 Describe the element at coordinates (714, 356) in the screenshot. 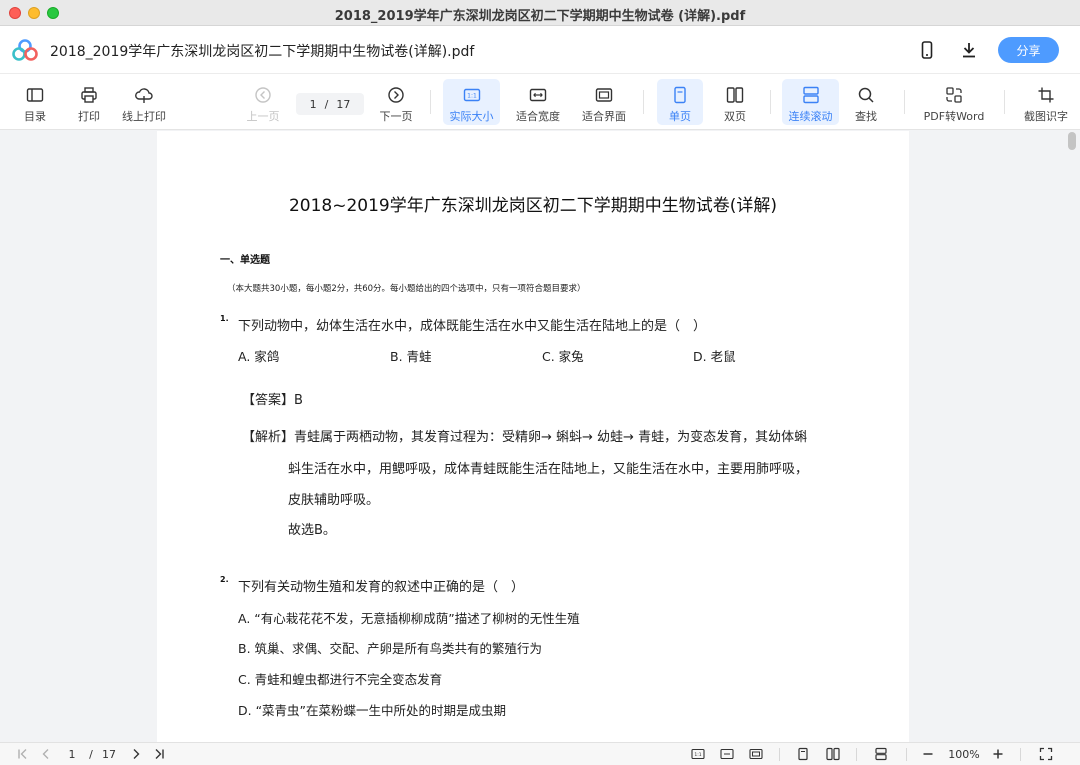

I see `option-d: D. 老鼠` at that location.